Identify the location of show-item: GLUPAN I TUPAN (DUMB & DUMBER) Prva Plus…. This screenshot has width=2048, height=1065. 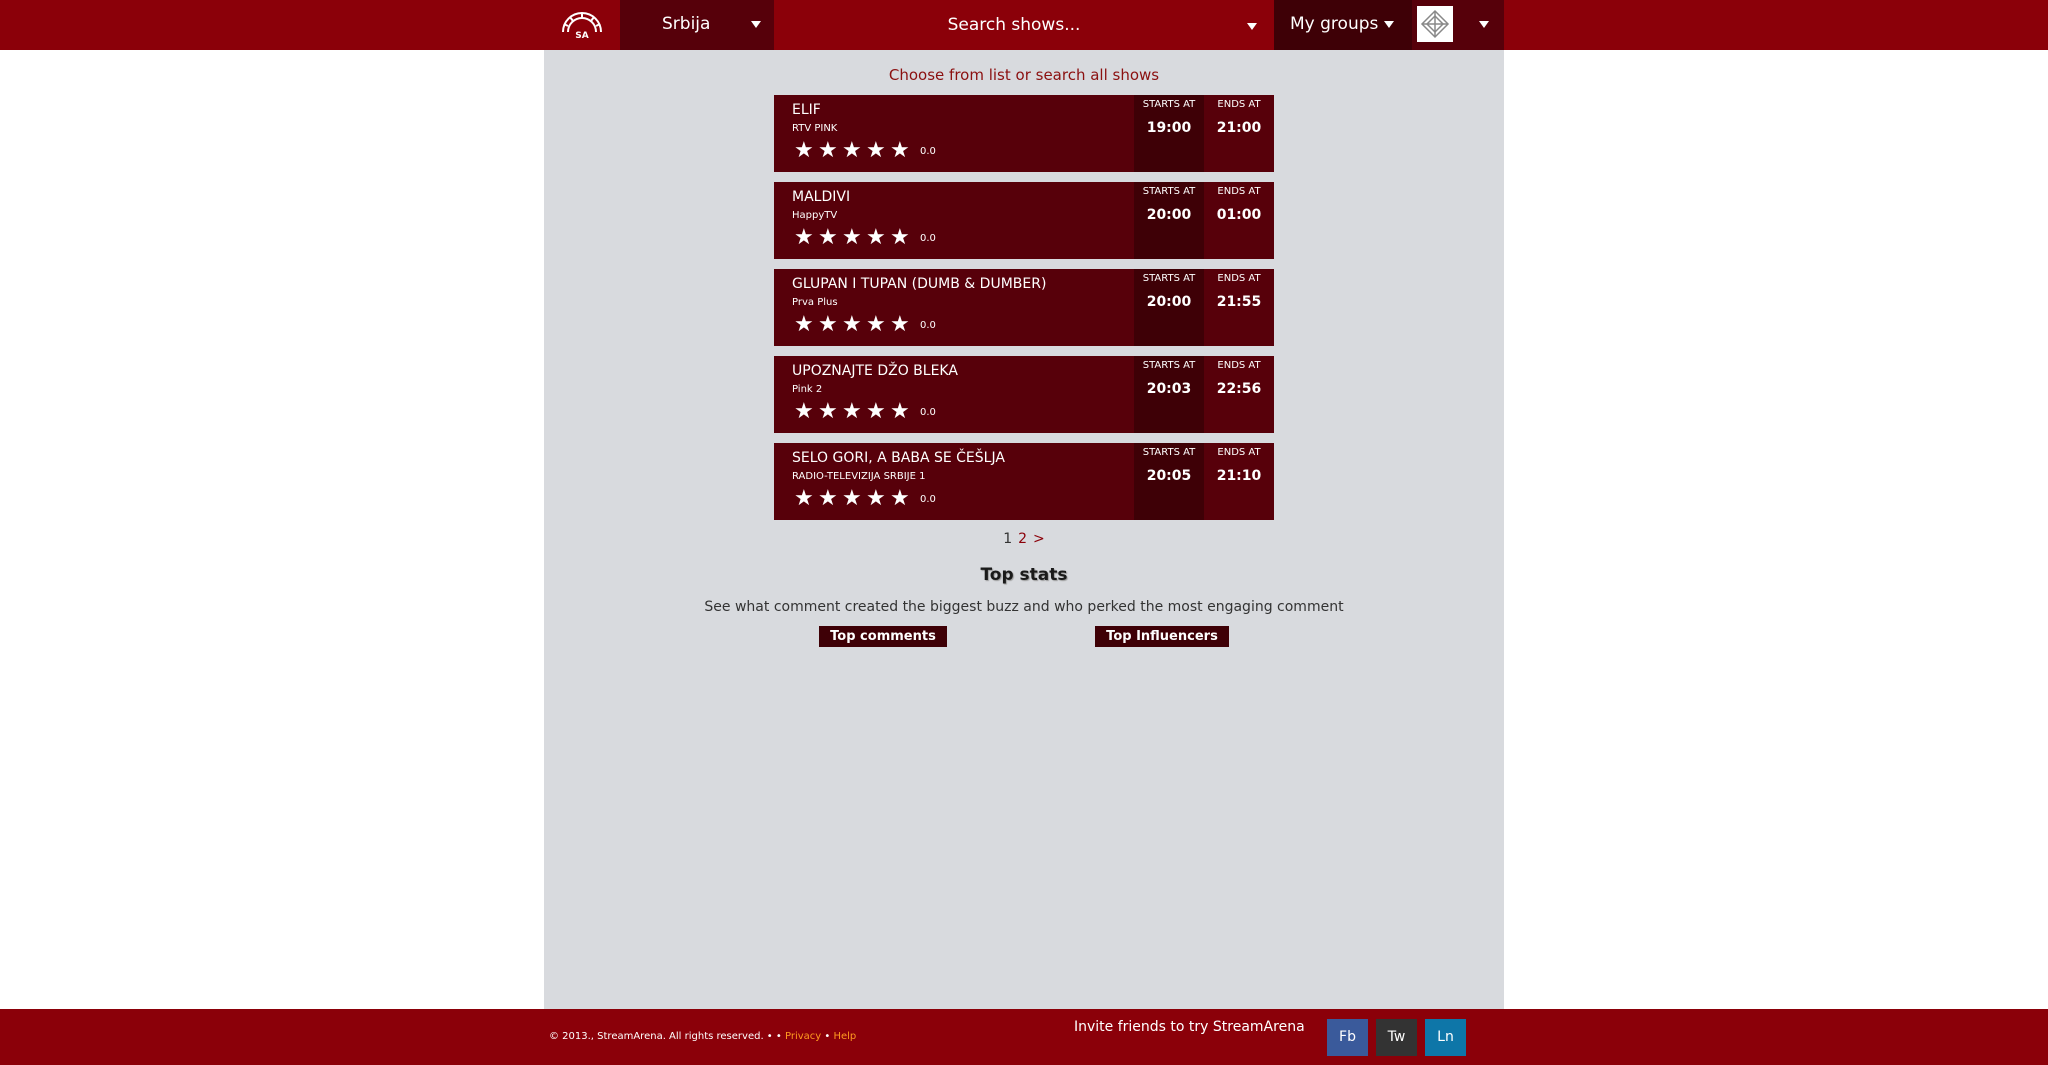
(1024, 307).